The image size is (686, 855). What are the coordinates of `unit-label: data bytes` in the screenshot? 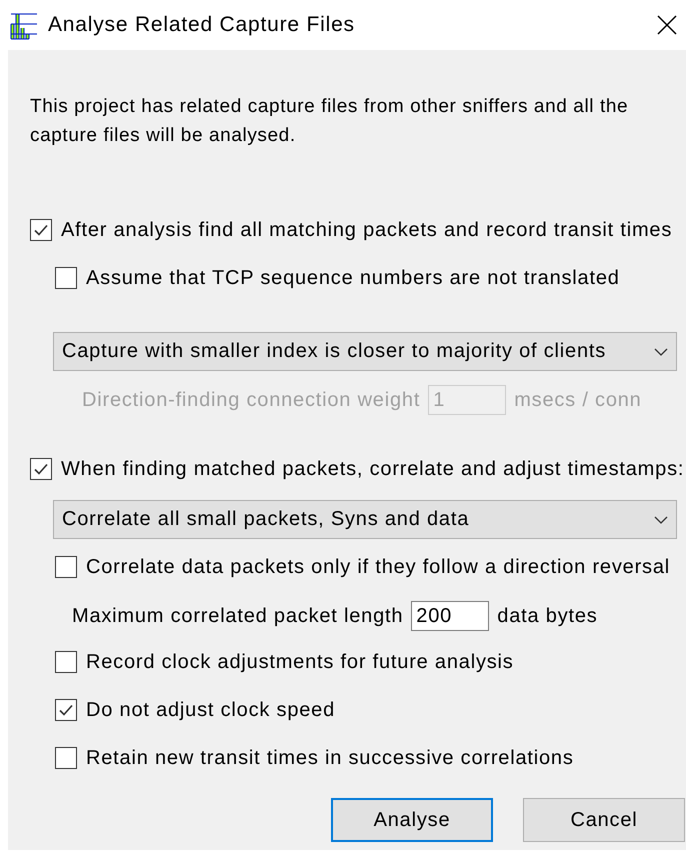 It's located at (547, 616).